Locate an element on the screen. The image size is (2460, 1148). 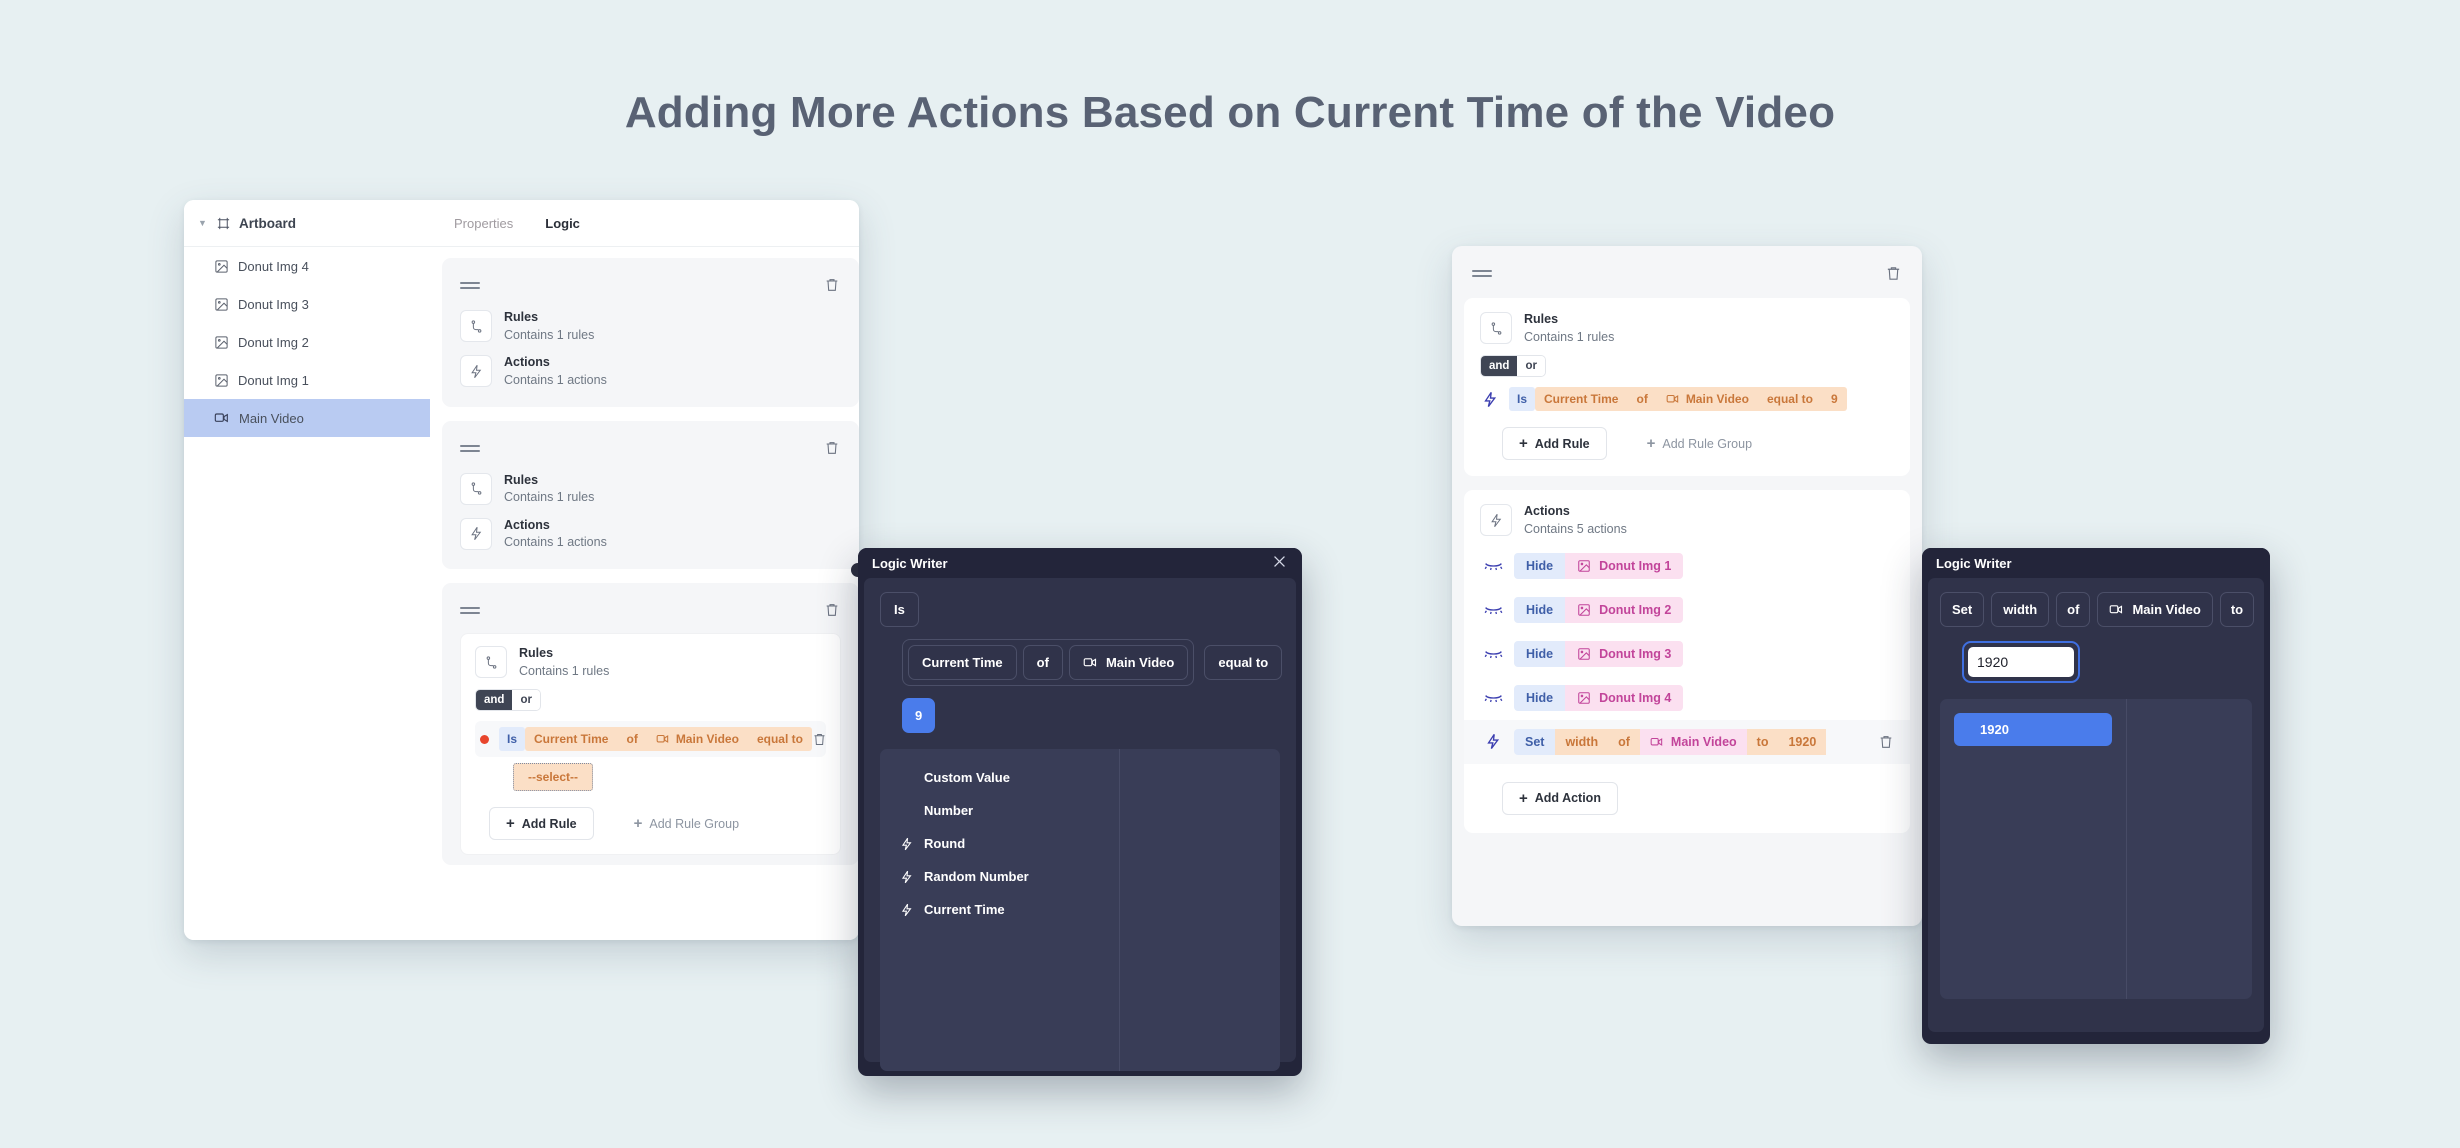
token-width: width is located at coordinates (2020, 609).